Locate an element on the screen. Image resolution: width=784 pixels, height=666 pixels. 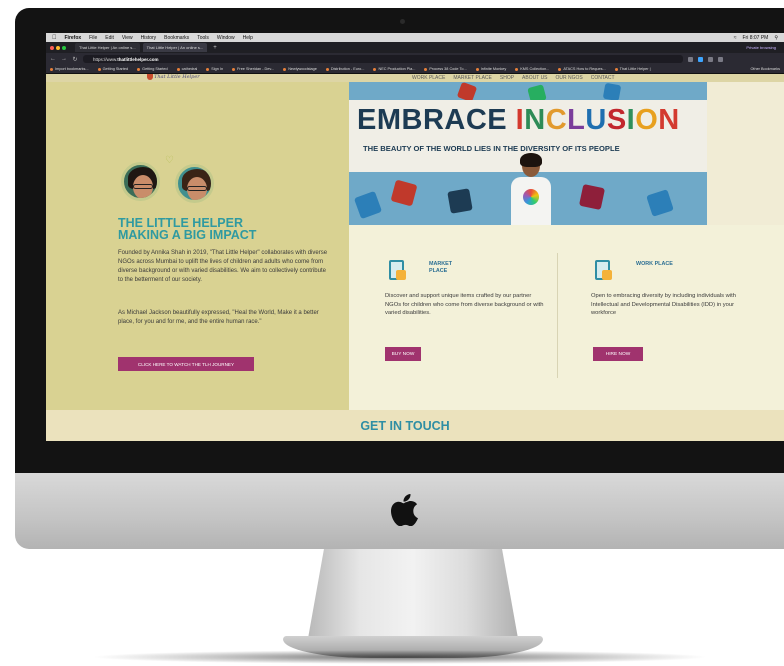
banner-photo-girl is located at coordinates (531, 189).